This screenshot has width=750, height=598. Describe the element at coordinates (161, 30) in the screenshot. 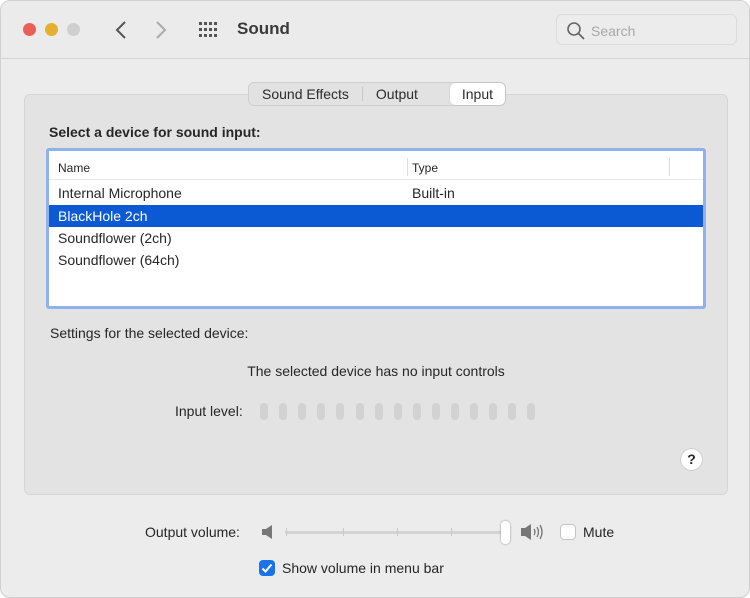

I see `forward-chevron-icon` at that location.